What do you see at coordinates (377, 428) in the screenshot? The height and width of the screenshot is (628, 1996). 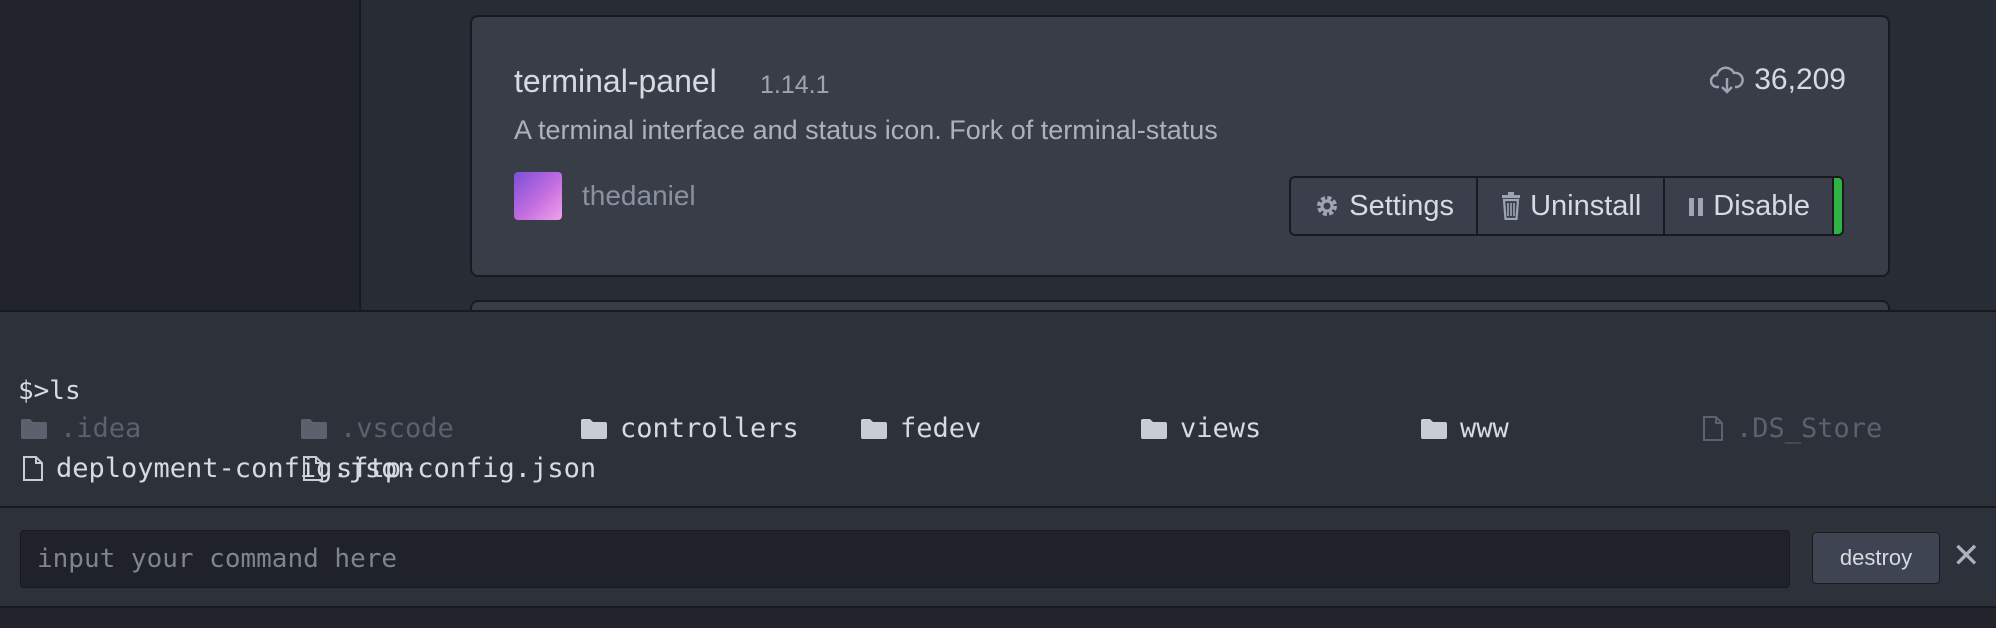 I see `file-entry: .vscode` at bounding box center [377, 428].